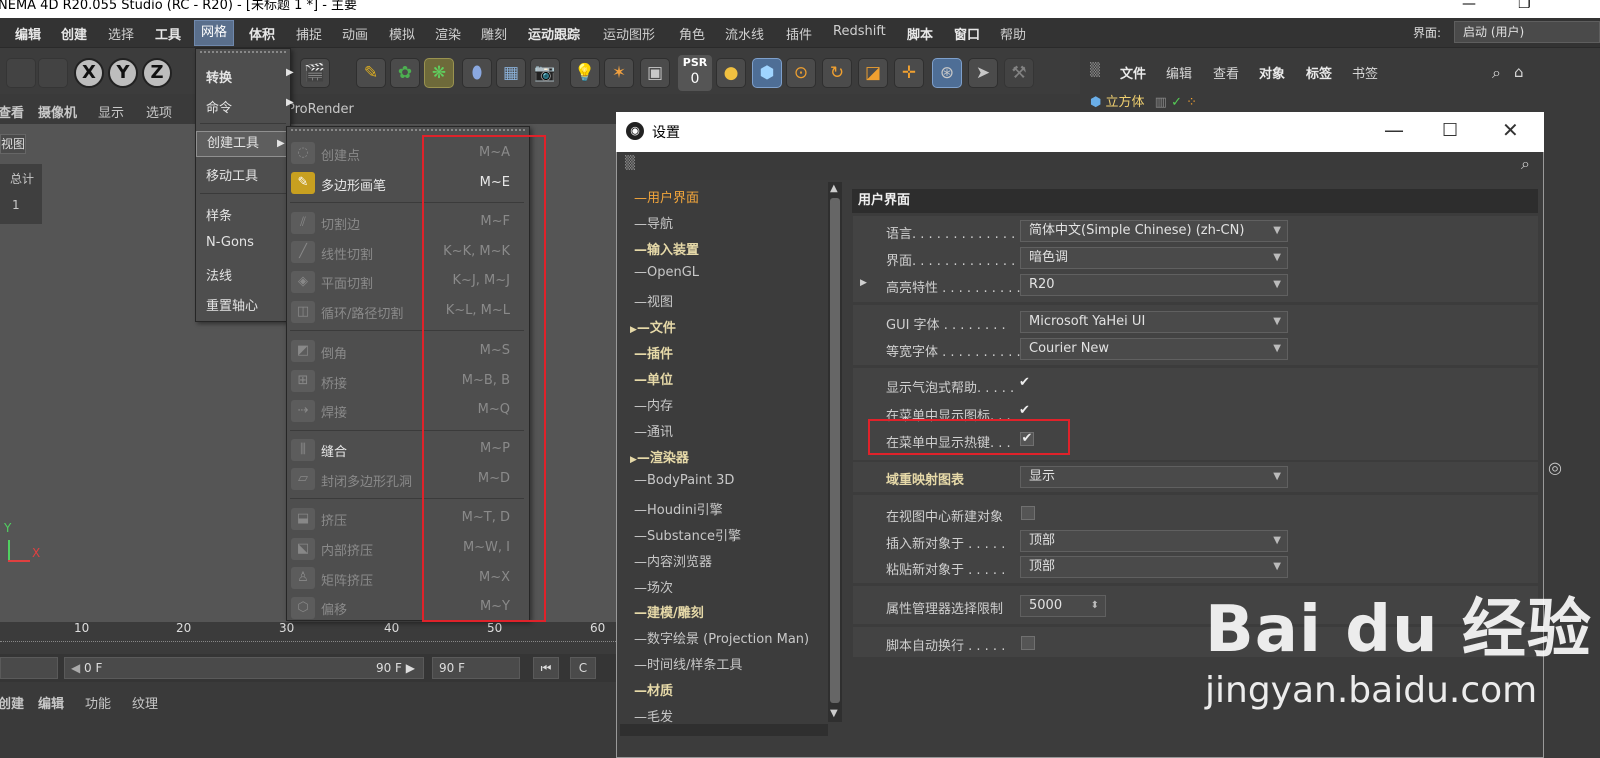 The height and width of the screenshot is (758, 1600). Describe the element at coordinates (111, 111) in the screenshot. I see `vp-menu-display: 显示` at that location.